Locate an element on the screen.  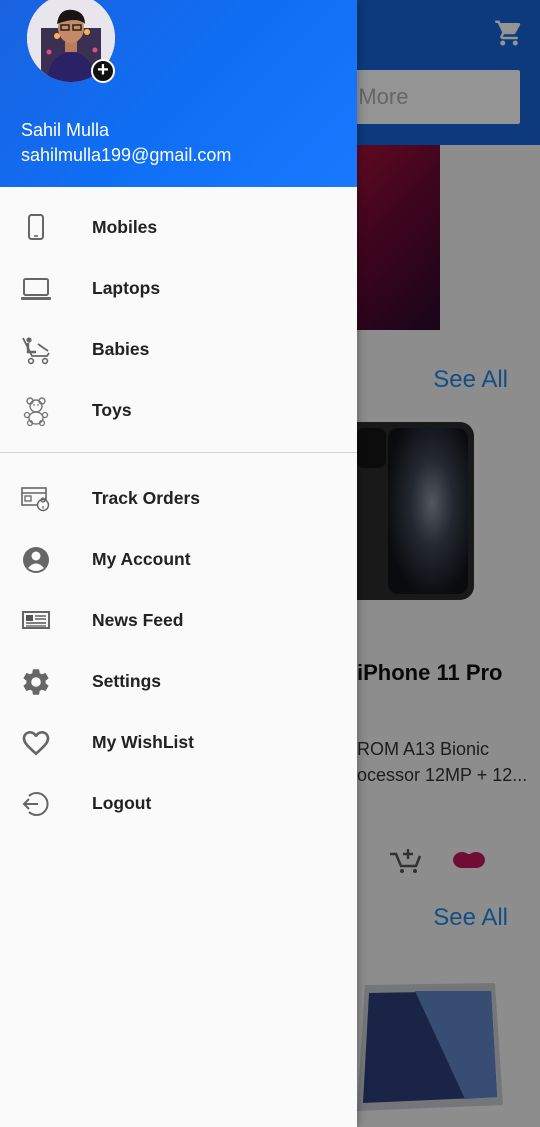
add-photo-icon: + is located at coordinates (103, 71).